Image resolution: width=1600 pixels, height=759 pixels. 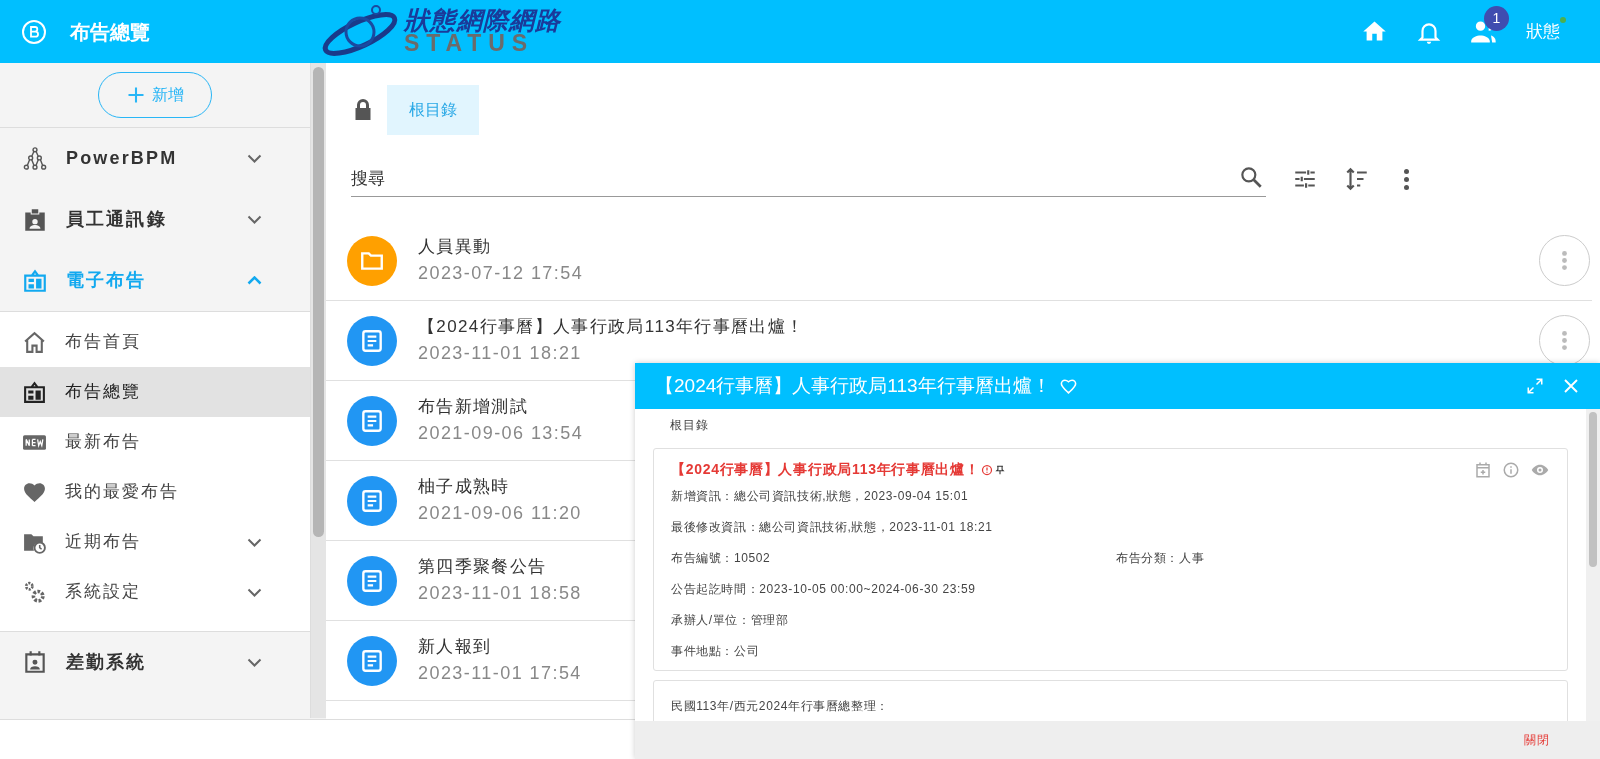 I want to click on item-date: 2023-11-01 18:21, so click(x=500, y=353).